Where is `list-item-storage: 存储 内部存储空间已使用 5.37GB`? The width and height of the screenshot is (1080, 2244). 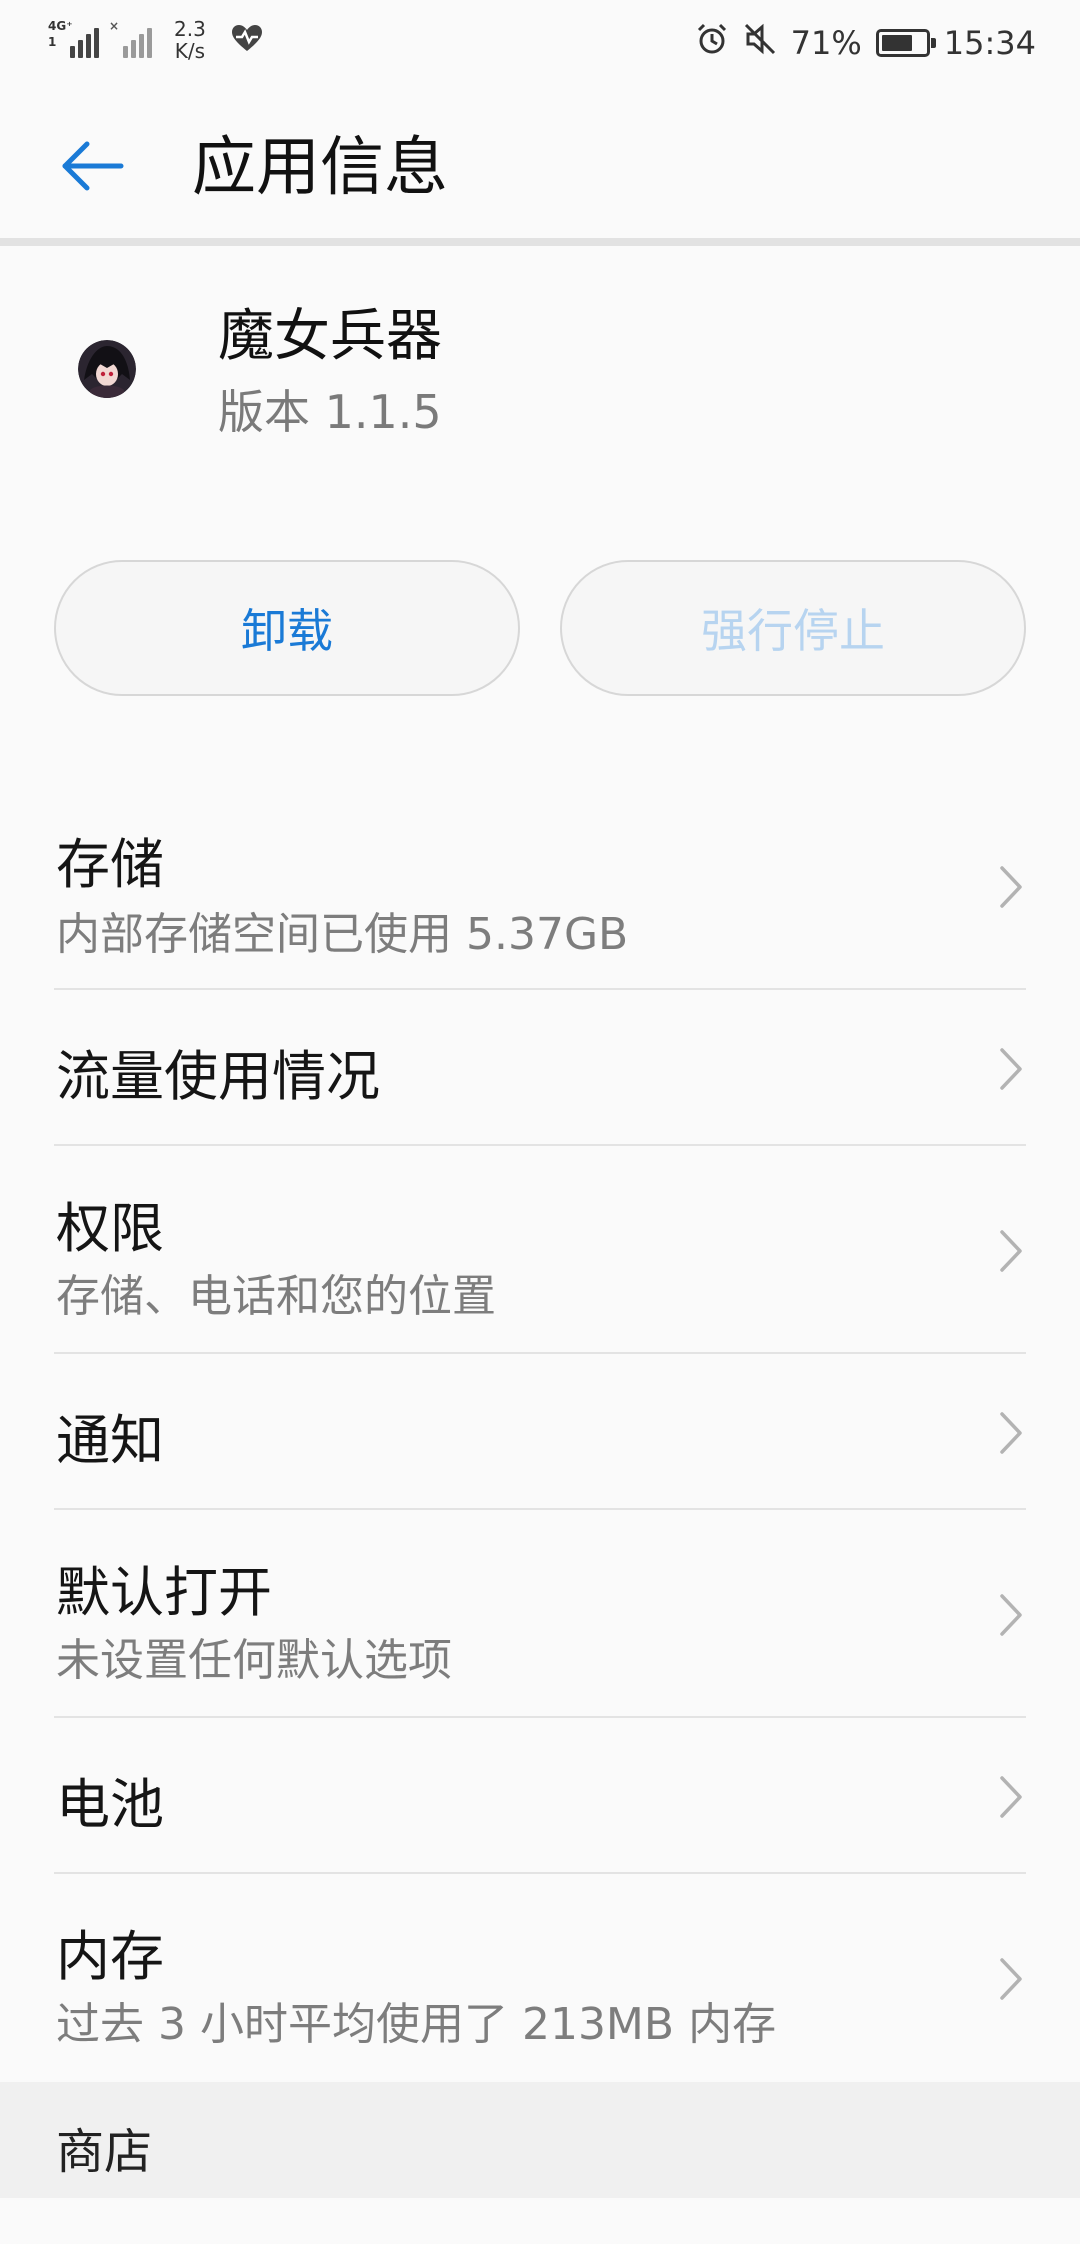 list-item-storage: 存储 内部存储空间已使用 5.37GB is located at coordinates (540, 885).